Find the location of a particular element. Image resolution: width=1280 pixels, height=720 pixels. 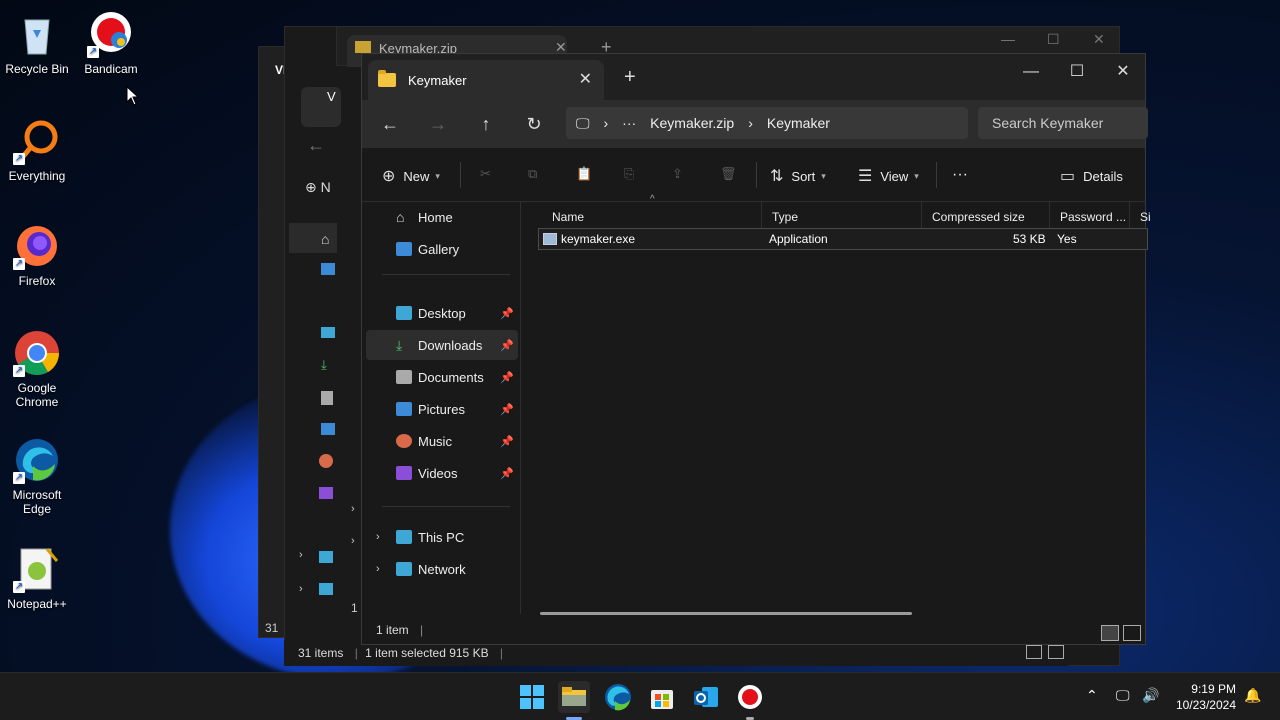

new-button: ⊕ New ▾ is located at coordinates (411, 176).